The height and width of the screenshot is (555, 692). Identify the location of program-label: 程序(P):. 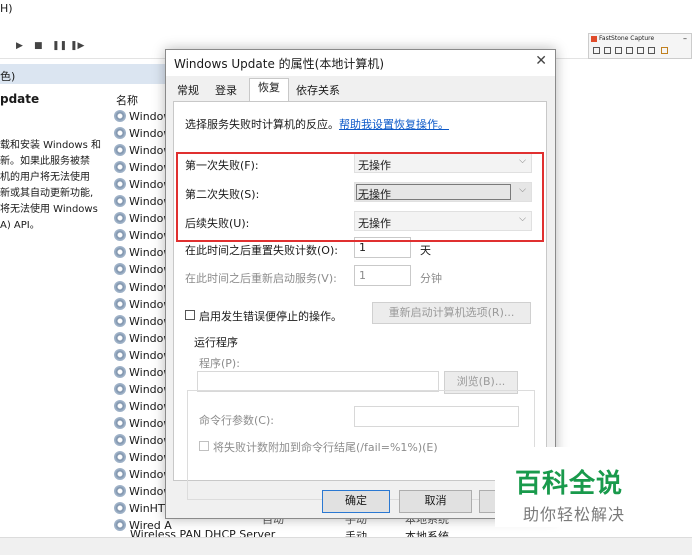
(219, 363).